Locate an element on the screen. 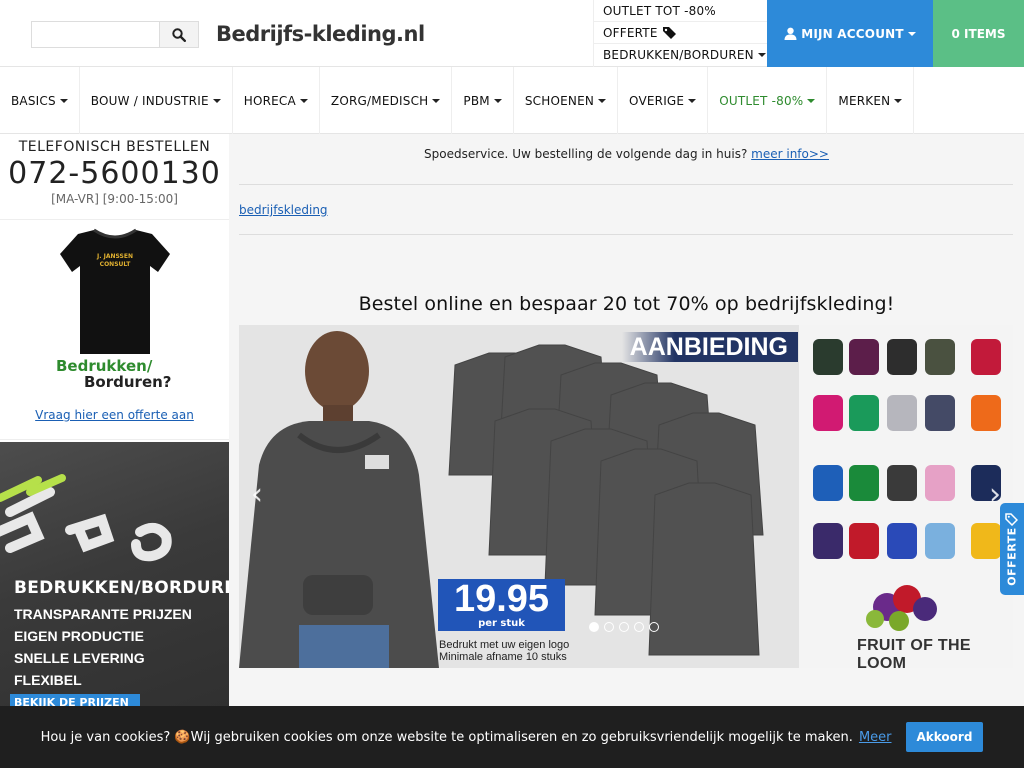 Image resolution: width=1024 pixels, height=768 pixels. carousel-dots is located at coordinates (624, 627).